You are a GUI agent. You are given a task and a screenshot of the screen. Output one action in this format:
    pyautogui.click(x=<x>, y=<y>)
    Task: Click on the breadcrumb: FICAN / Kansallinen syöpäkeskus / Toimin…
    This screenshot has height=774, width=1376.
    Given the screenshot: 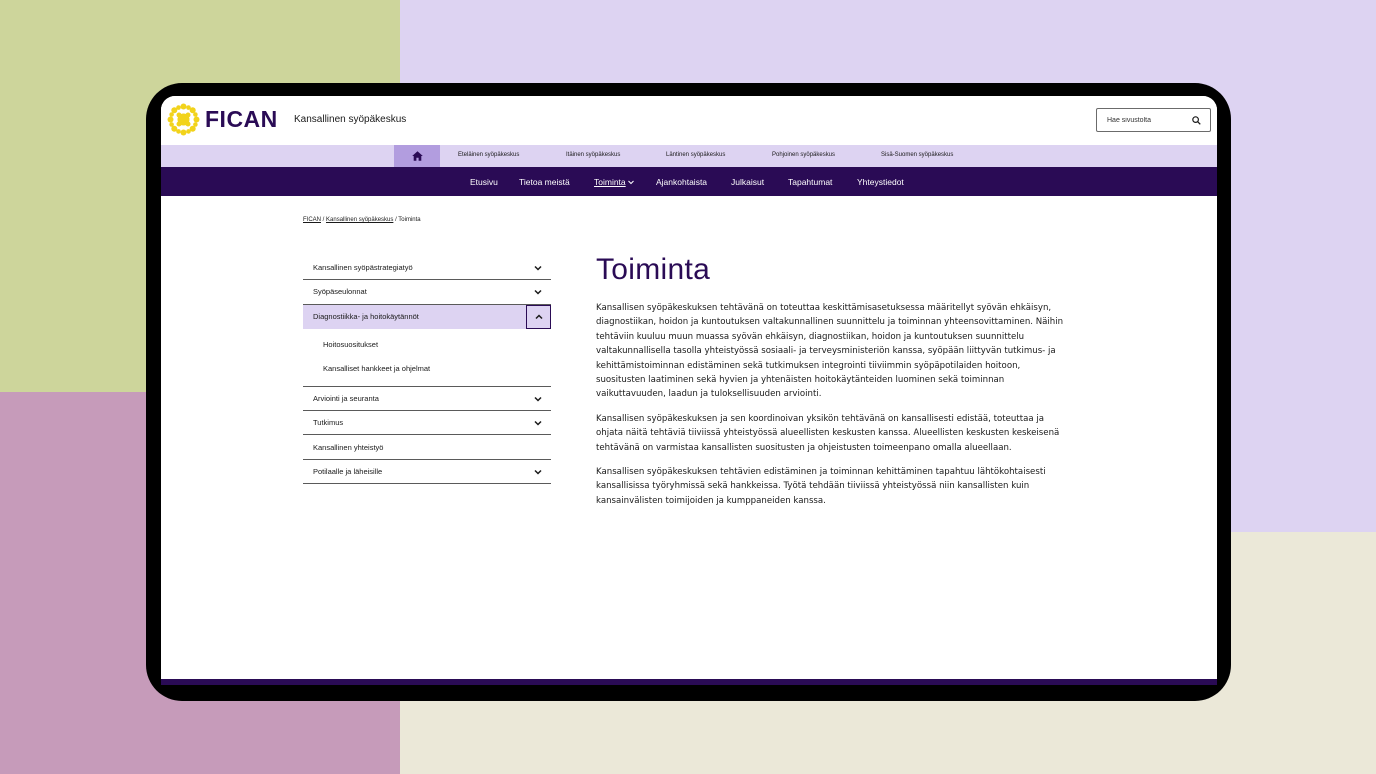 What is the action you would take?
    pyautogui.click(x=362, y=220)
    